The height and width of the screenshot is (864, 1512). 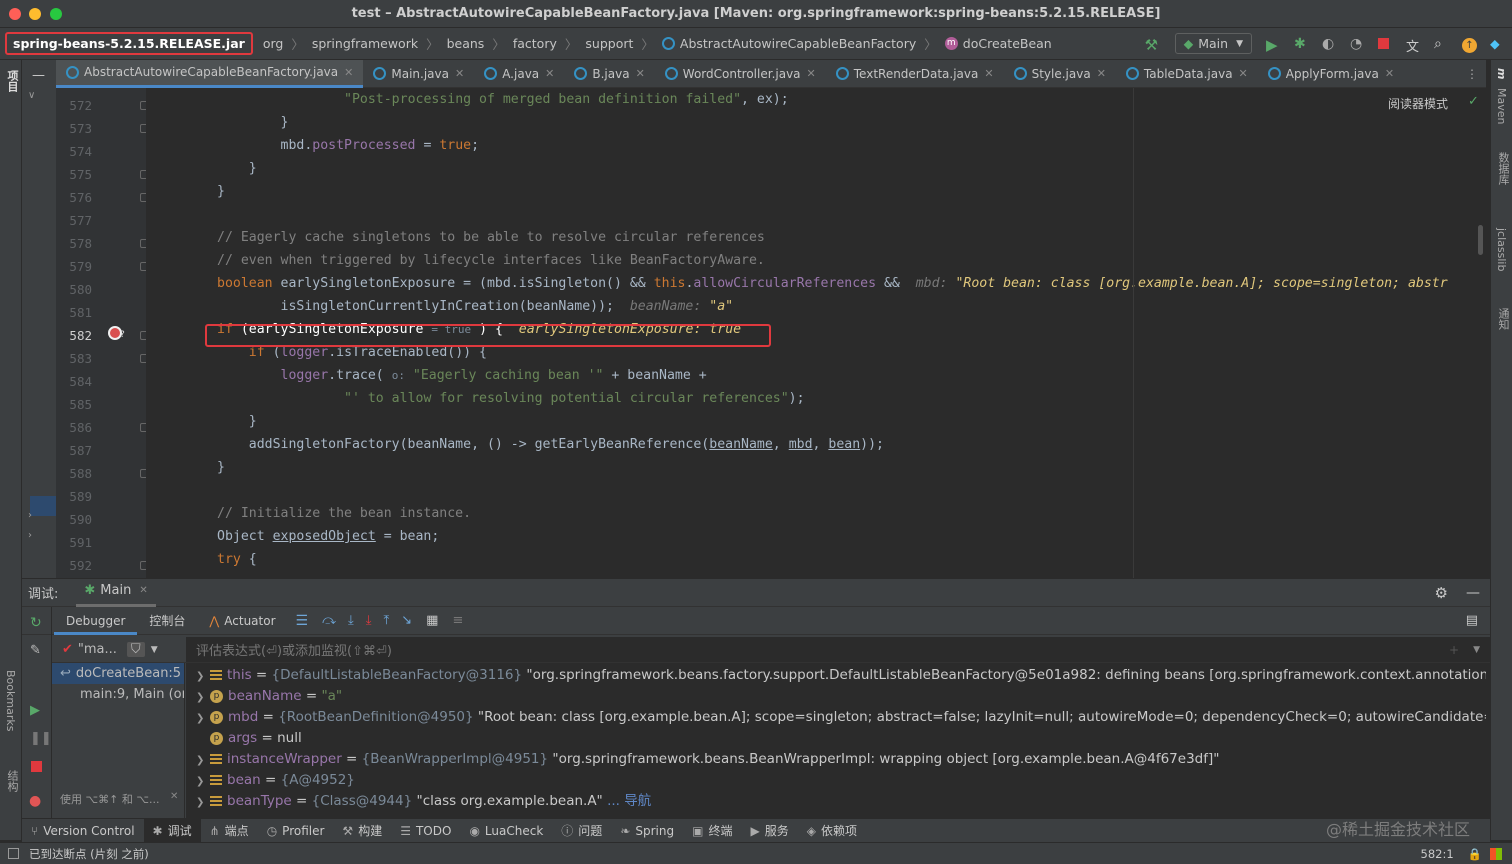 What do you see at coordinates (818, 513) in the screenshot?
I see `code-line-590: // Initialize the bean instance.` at bounding box center [818, 513].